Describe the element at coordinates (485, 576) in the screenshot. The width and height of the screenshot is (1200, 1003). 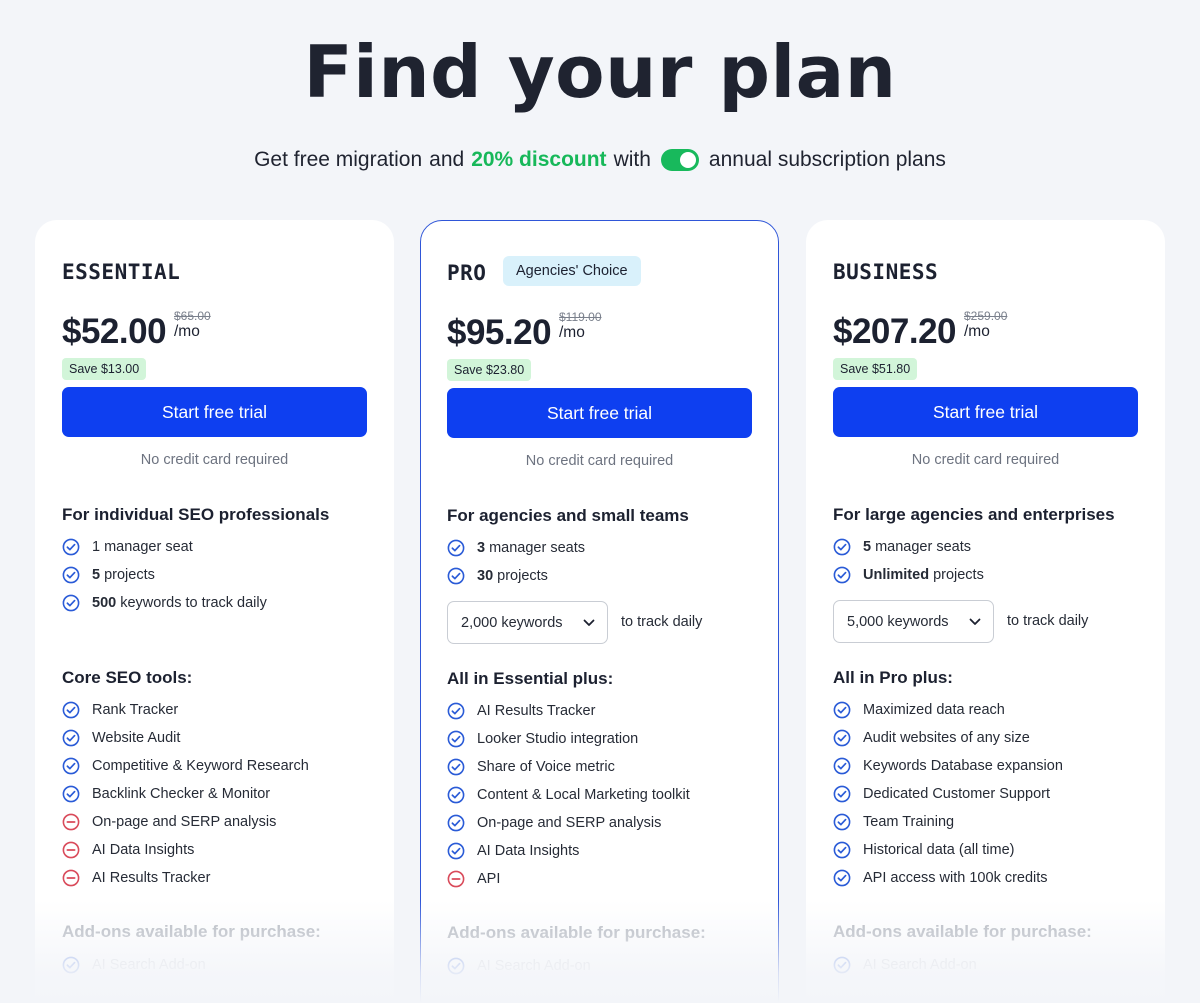
I see `limit-value: 30` at that location.